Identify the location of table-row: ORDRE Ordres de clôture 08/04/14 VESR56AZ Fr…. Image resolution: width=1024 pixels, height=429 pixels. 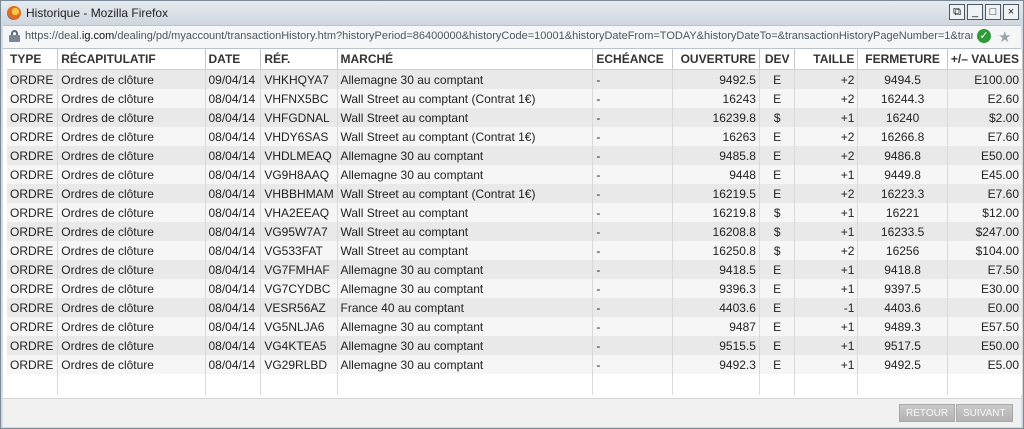
(515, 307).